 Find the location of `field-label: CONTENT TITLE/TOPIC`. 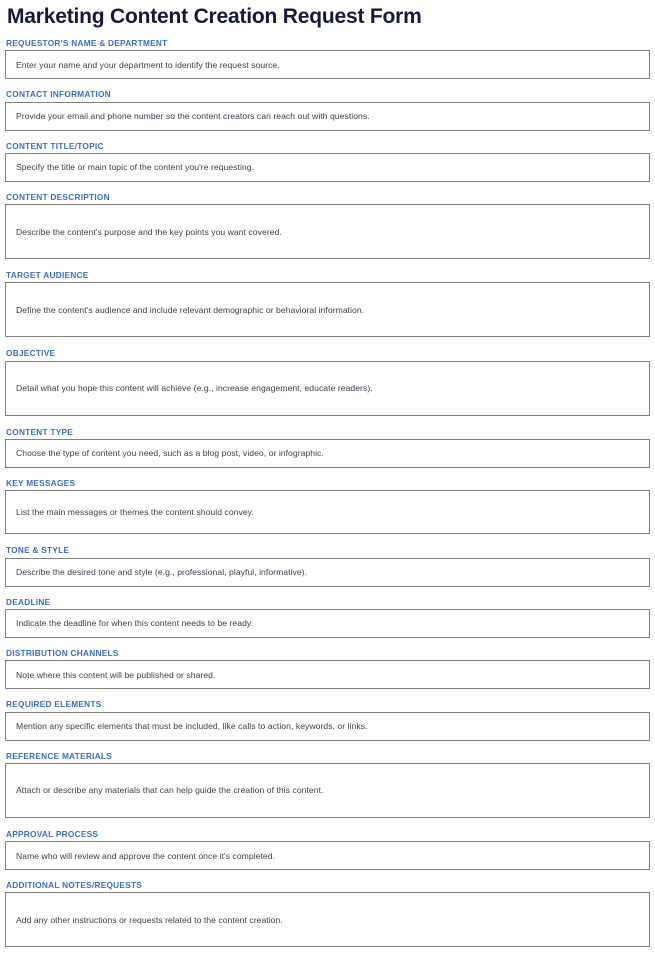

field-label: CONTENT TITLE/TOPIC is located at coordinates (55, 145).